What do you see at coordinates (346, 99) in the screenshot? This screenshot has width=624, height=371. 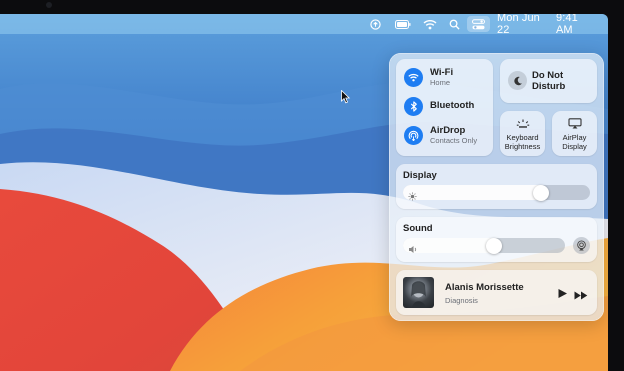 I see `mouse-pointer` at bounding box center [346, 99].